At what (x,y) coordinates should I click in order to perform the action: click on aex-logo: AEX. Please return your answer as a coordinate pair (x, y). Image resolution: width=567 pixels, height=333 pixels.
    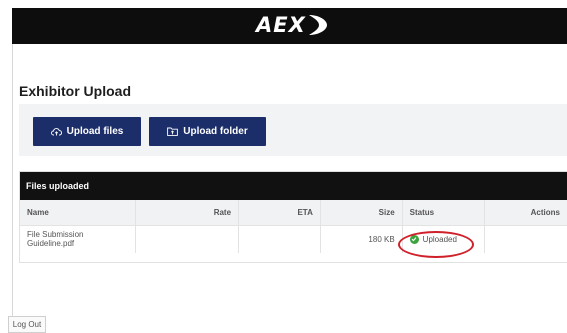
    Looking at the image, I should click on (292, 25).